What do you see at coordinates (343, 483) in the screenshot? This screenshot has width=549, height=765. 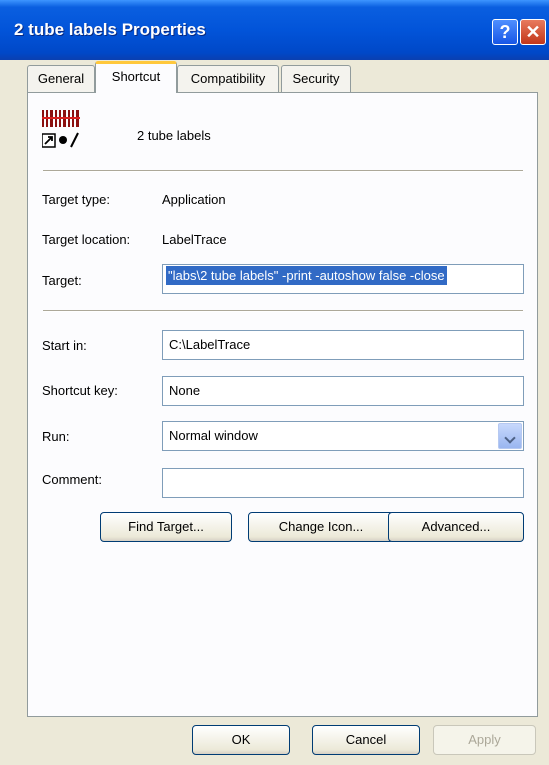 I see `comment-input` at bounding box center [343, 483].